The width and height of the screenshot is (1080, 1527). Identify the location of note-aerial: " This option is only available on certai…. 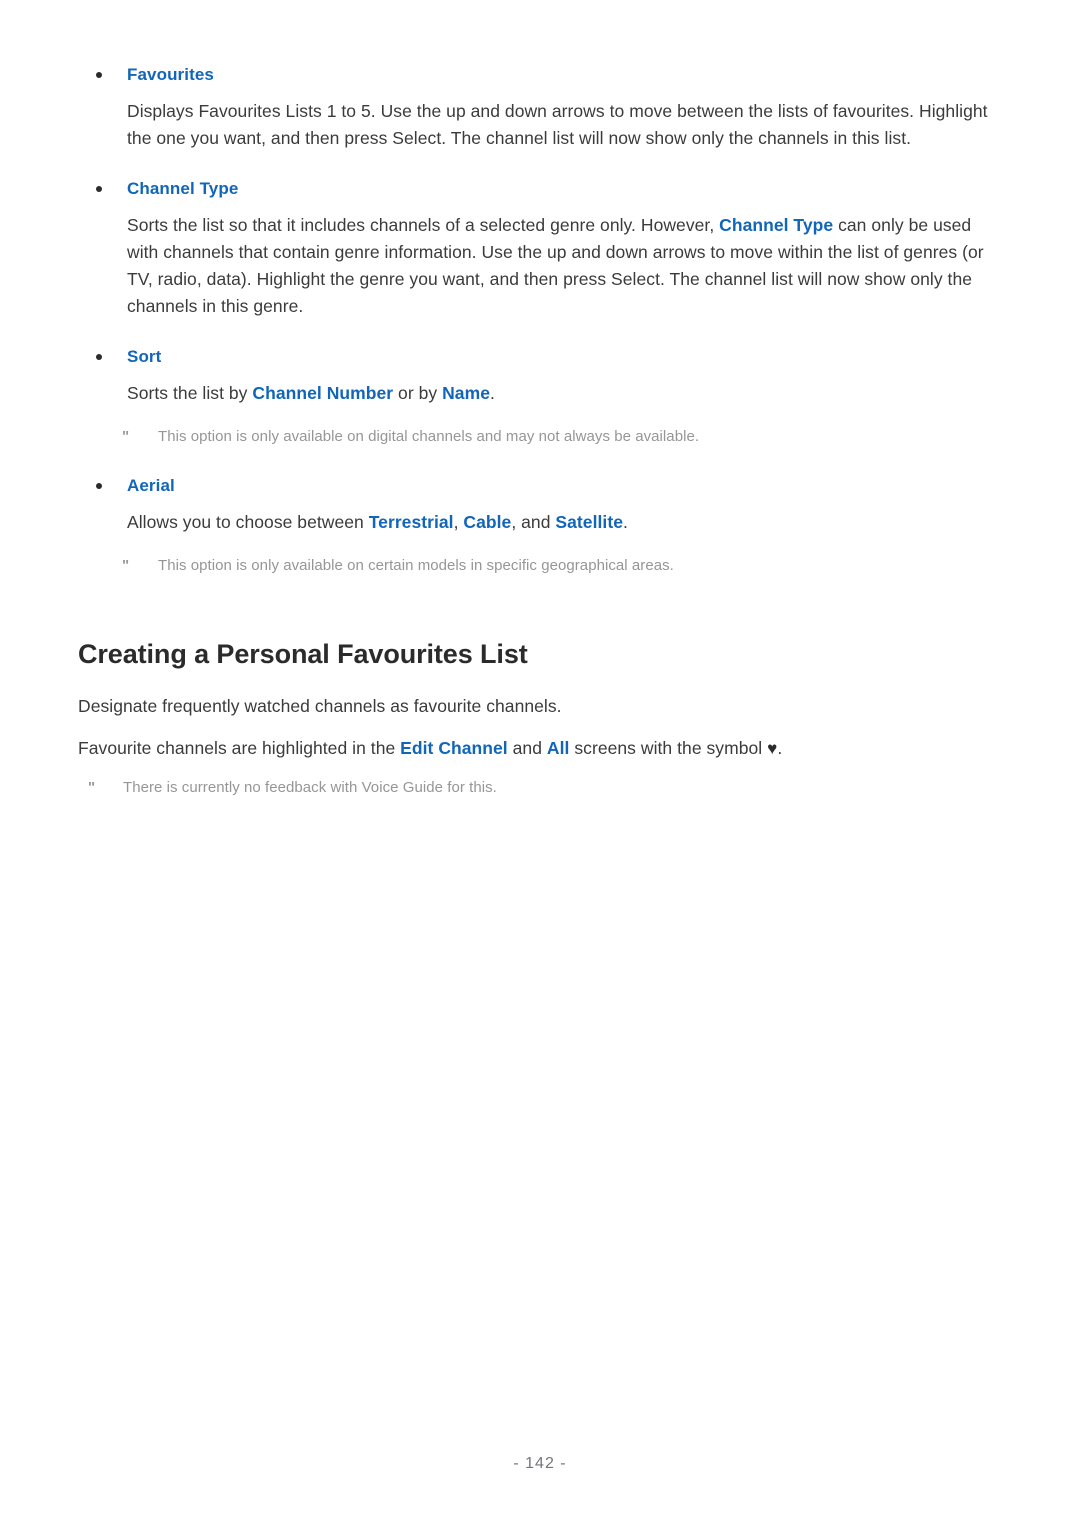
(541, 566).